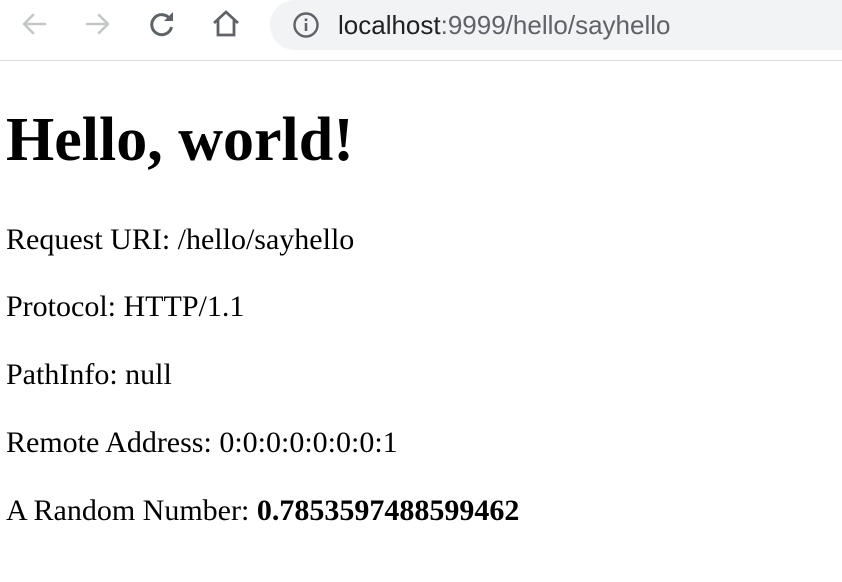 The width and height of the screenshot is (842, 582). I want to click on random-number-label: A Random Number:, so click(131, 510).